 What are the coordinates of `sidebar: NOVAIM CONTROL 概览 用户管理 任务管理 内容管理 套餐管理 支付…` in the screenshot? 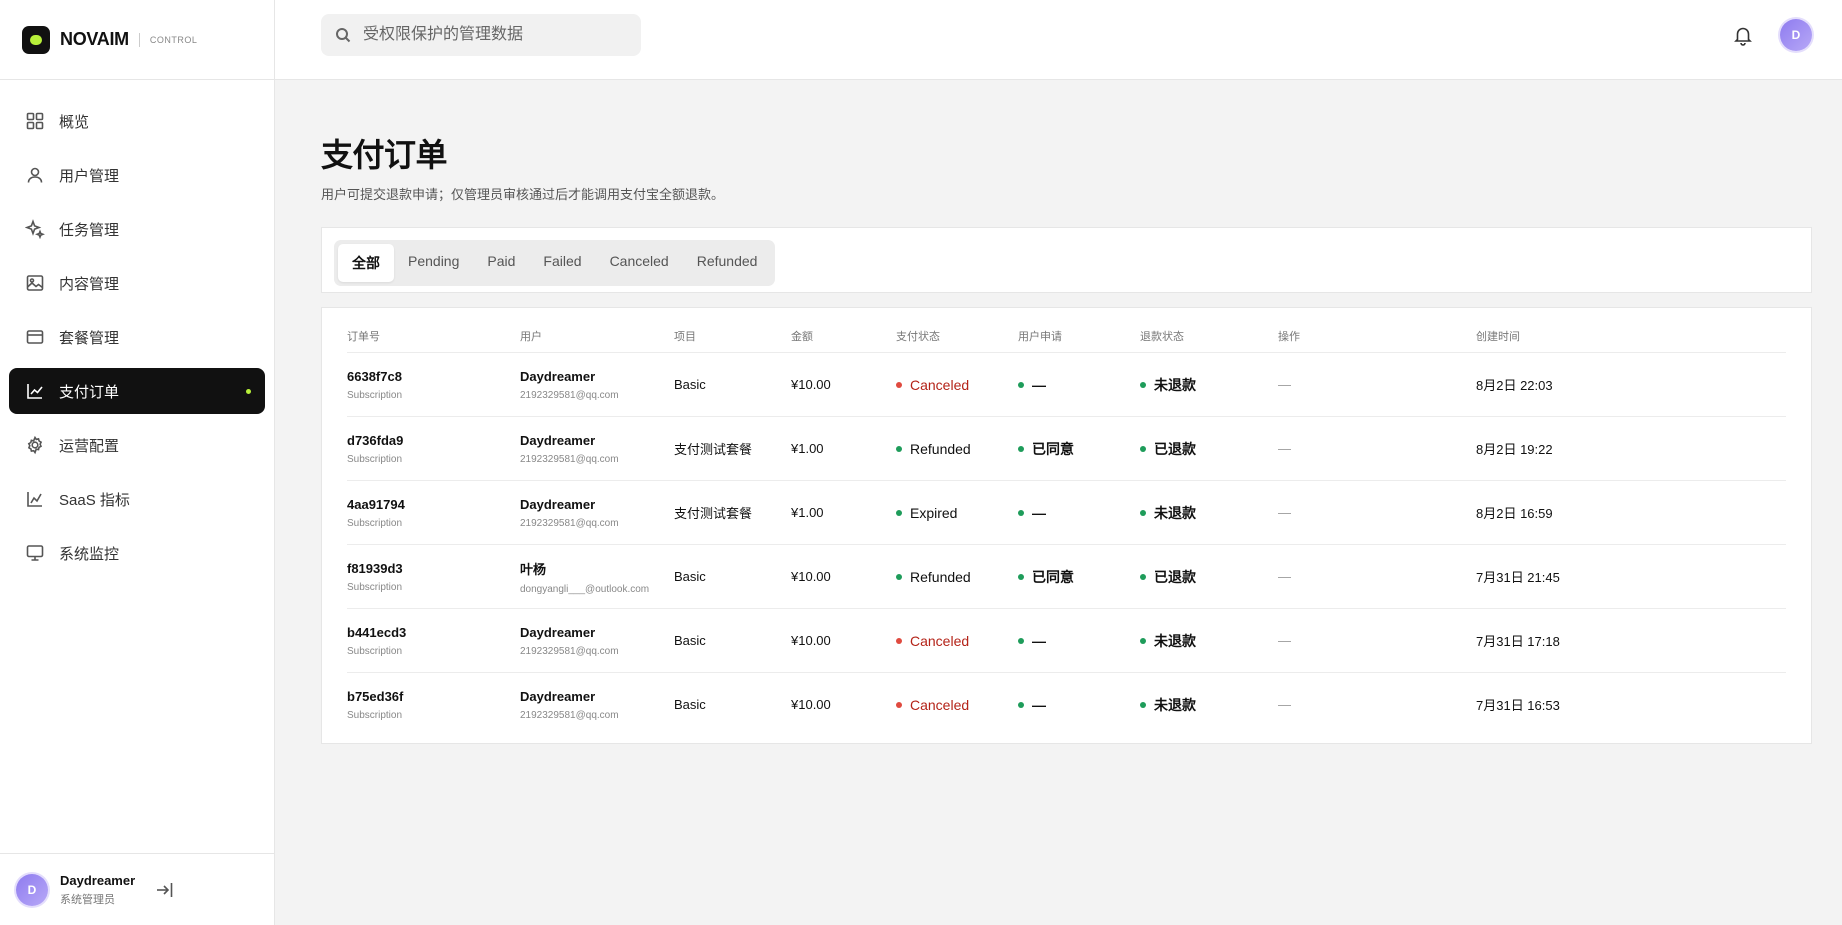 It's located at (137, 462).